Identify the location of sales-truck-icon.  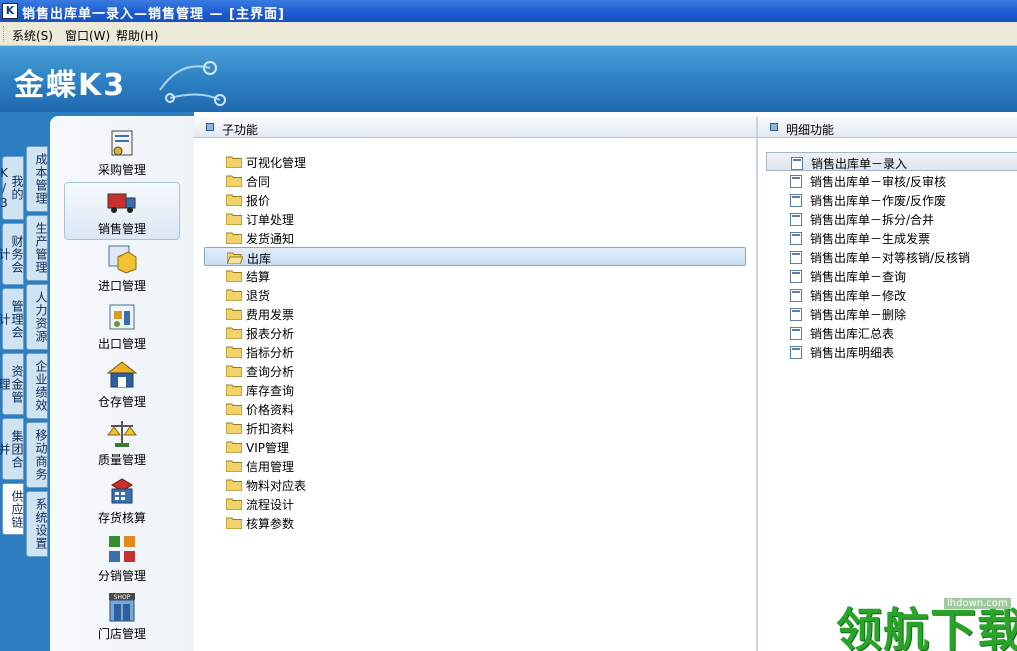
(121, 203).